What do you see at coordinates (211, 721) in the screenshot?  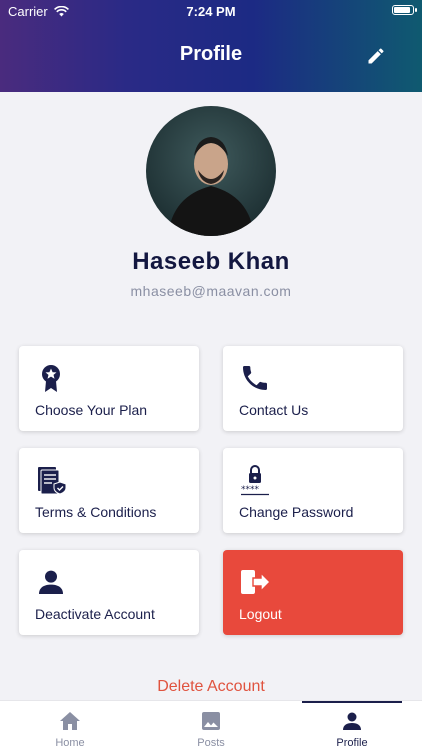 I see `image-icon` at bounding box center [211, 721].